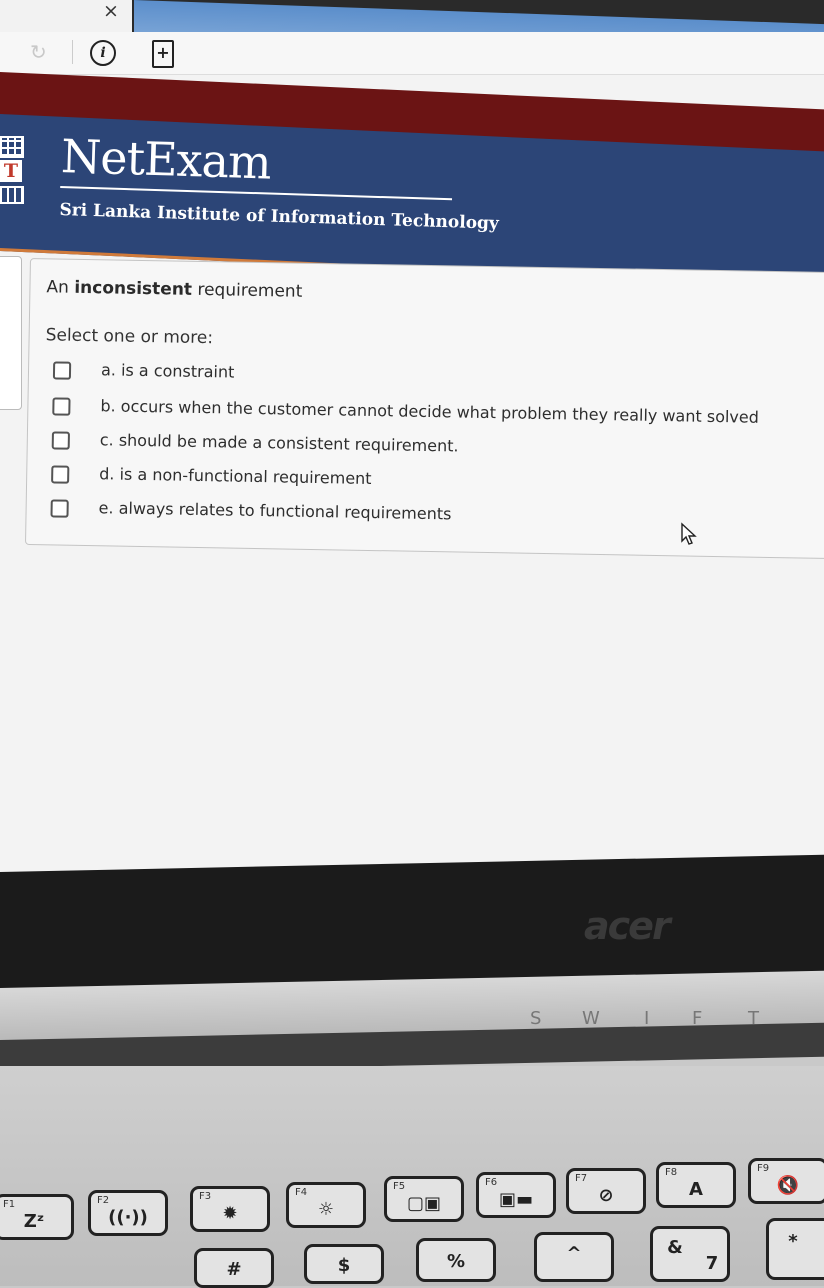 The image size is (824, 1288). Describe the element at coordinates (12, 195) in the screenshot. I see `logo-grid-bottom` at that location.